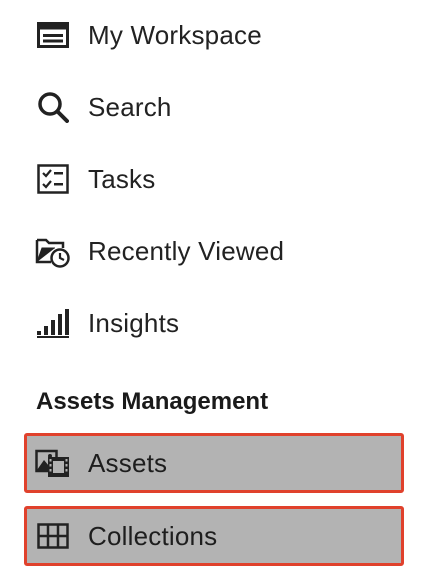 The width and height of the screenshot is (440, 586). What do you see at coordinates (153, 535) in the screenshot?
I see `nav-item-label: Collections` at bounding box center [153, 535].